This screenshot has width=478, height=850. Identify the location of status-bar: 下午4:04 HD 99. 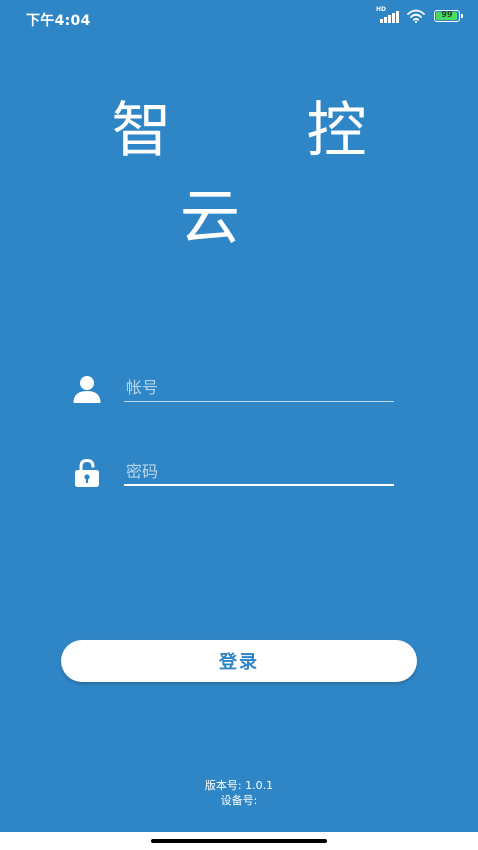
(239, 17).